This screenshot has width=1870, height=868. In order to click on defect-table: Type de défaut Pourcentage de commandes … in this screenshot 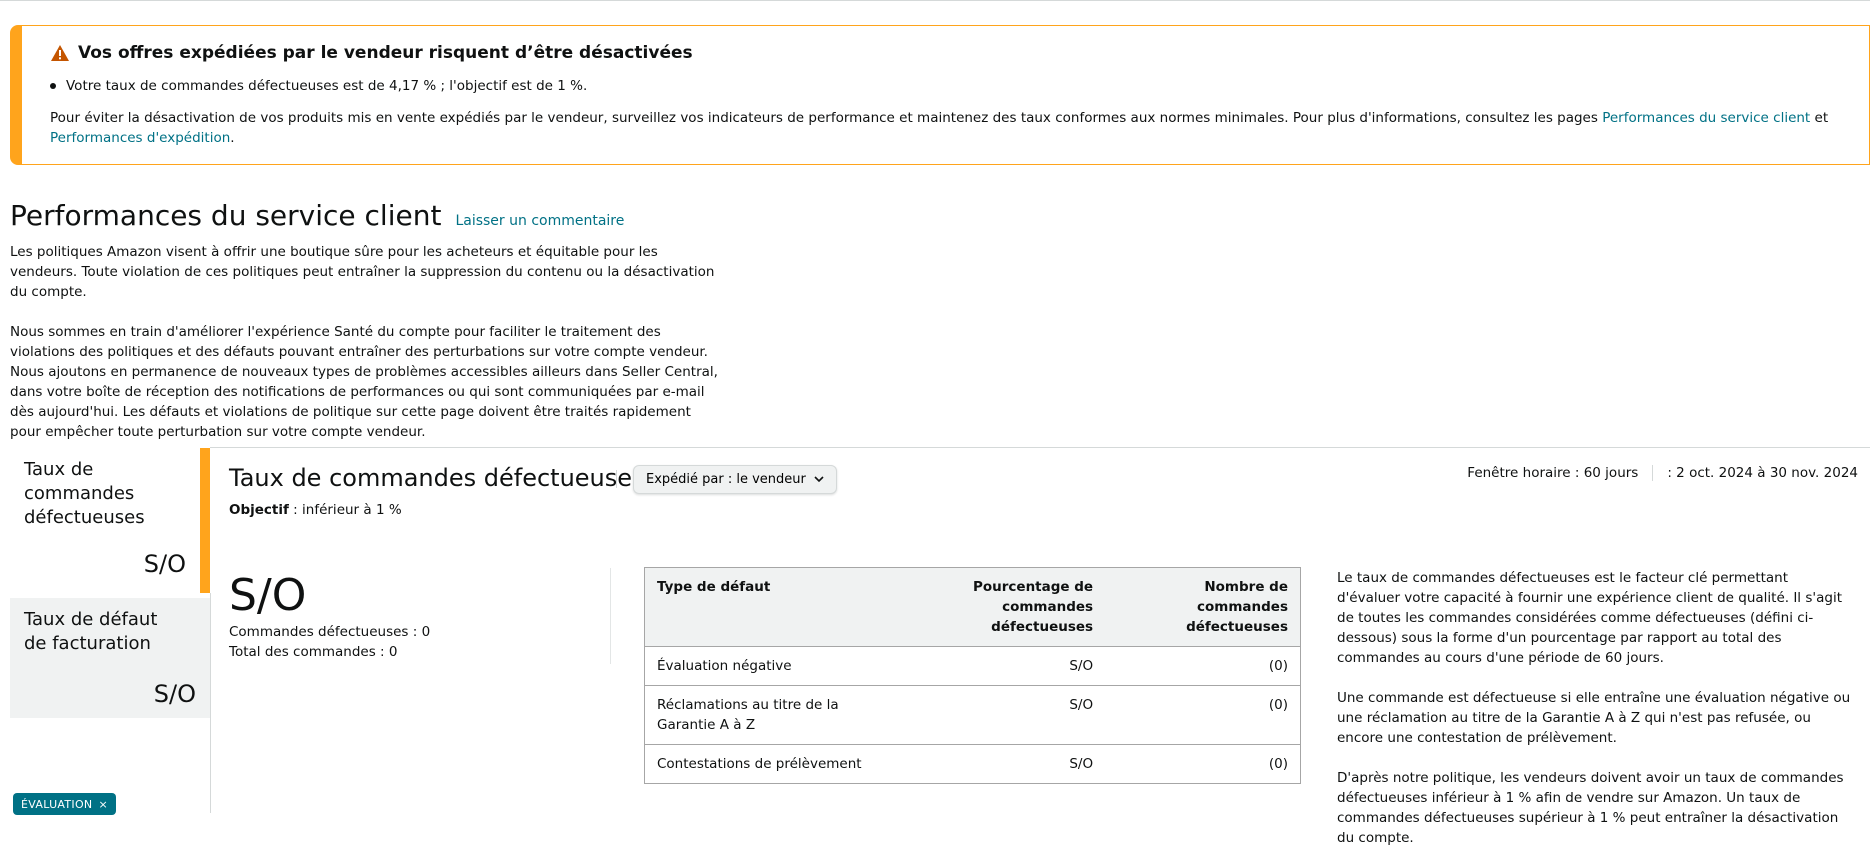, I will do `click(972, 675)`.